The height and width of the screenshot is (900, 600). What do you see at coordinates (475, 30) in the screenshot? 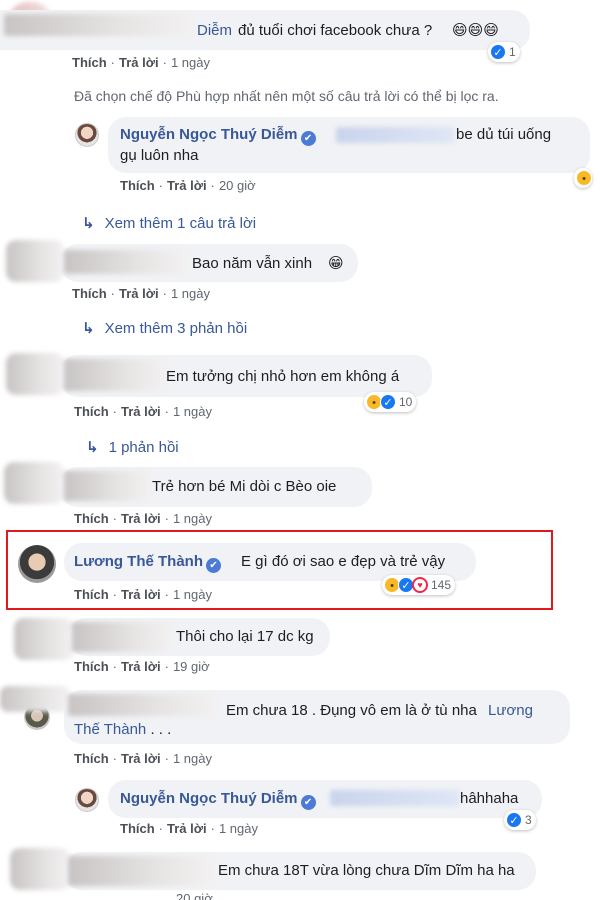
I see `grinning-emoji: 😄😄😄` at bounding box center [475, 30].